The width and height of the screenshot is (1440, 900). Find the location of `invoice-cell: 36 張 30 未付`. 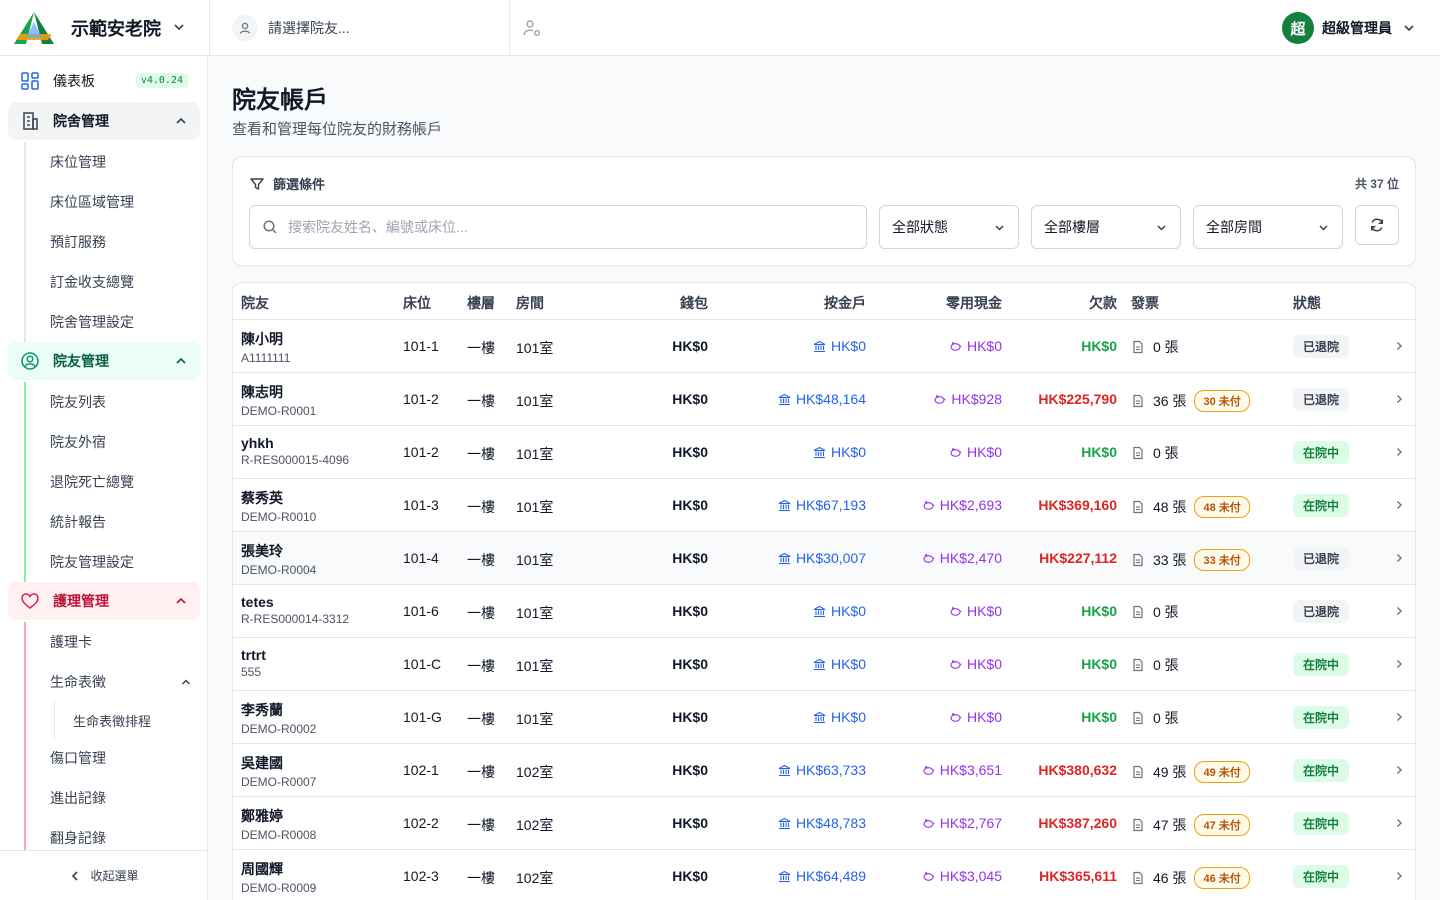

invoice-cell: 36 張 30 未付 is located at coordinates (1190, 401).